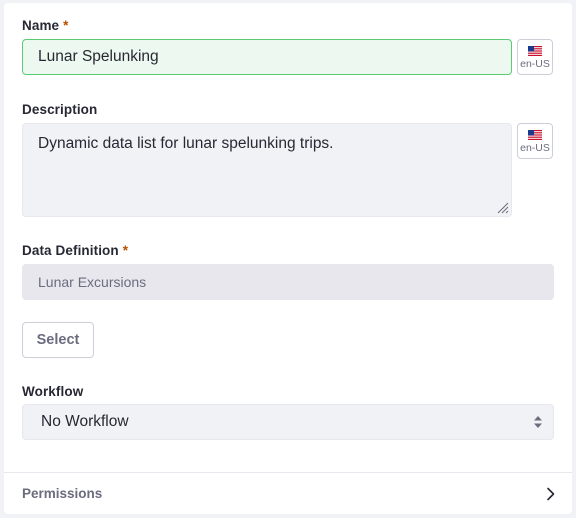 The width and height of the screenshot is (576, 518). Describe the element at coordinates (41, 25) in the screenshot. I see `name-label-text: Name` at that location.